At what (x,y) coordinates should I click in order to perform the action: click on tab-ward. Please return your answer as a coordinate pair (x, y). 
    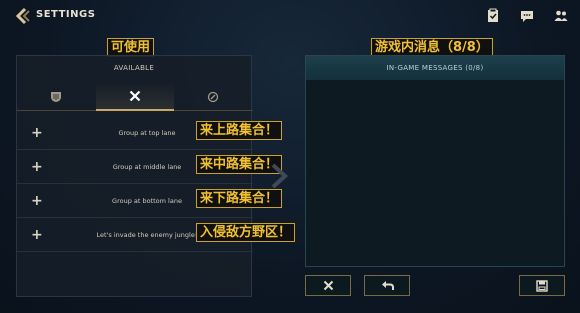
    Looking at the image, I should click on (213, 97).